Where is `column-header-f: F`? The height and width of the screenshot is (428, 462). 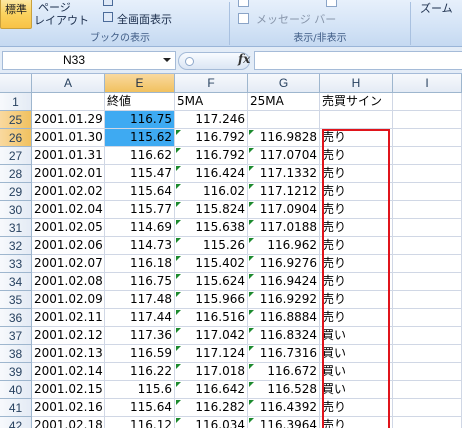 column-header-f: F is located at coordinates (211, 83).